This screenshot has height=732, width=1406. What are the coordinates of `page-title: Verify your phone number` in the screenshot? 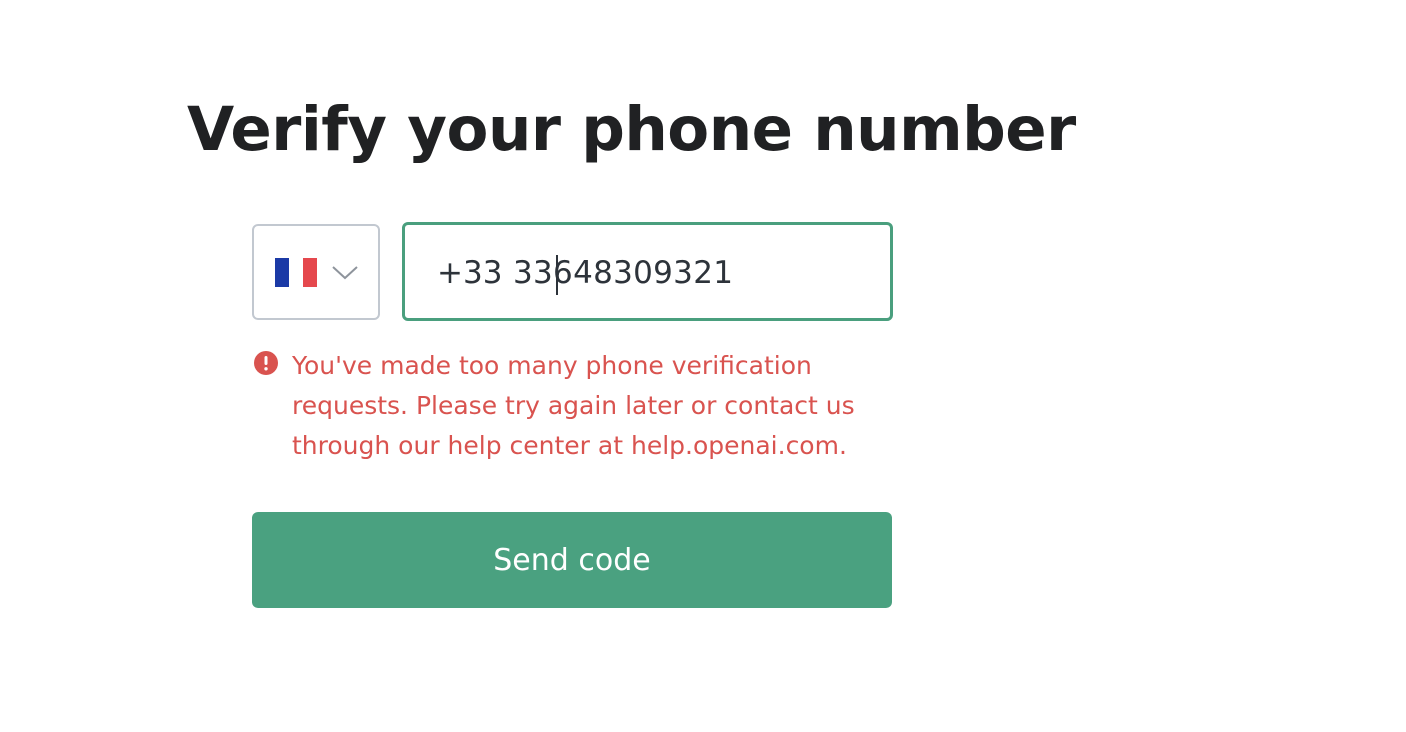 It's located at (631, 129).